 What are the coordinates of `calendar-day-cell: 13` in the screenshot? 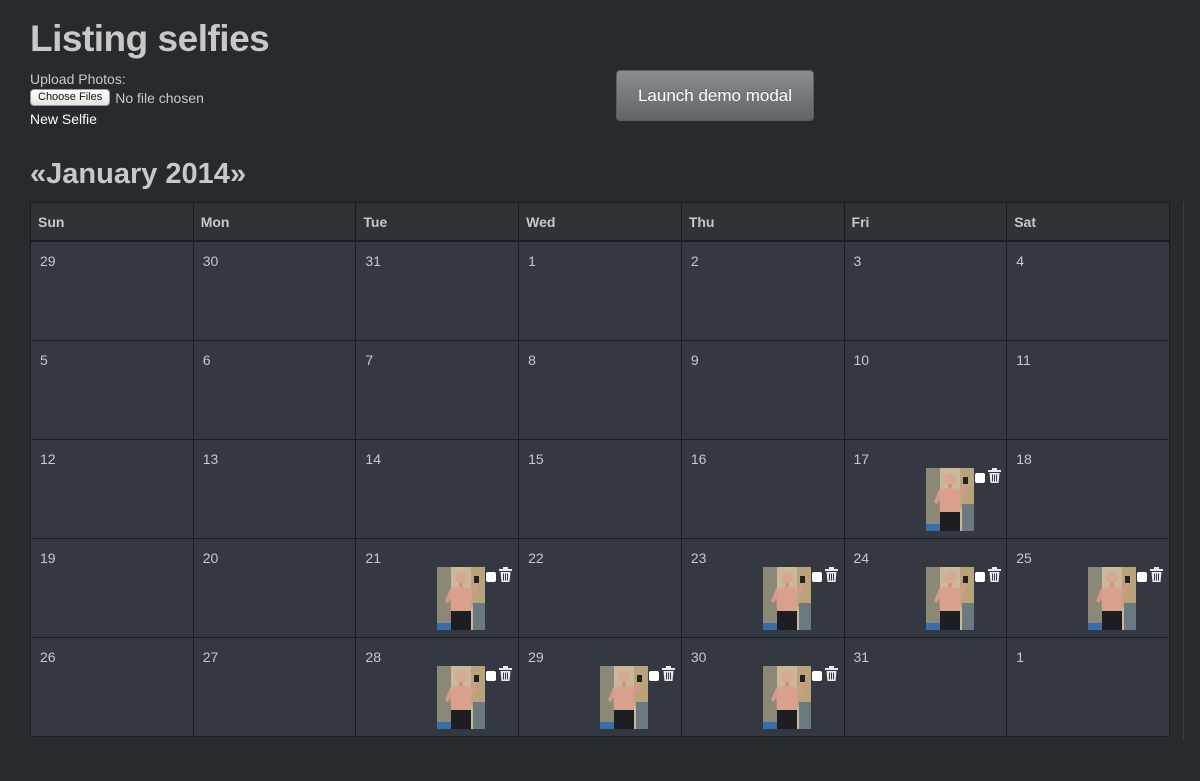 It's located at (274, 488).